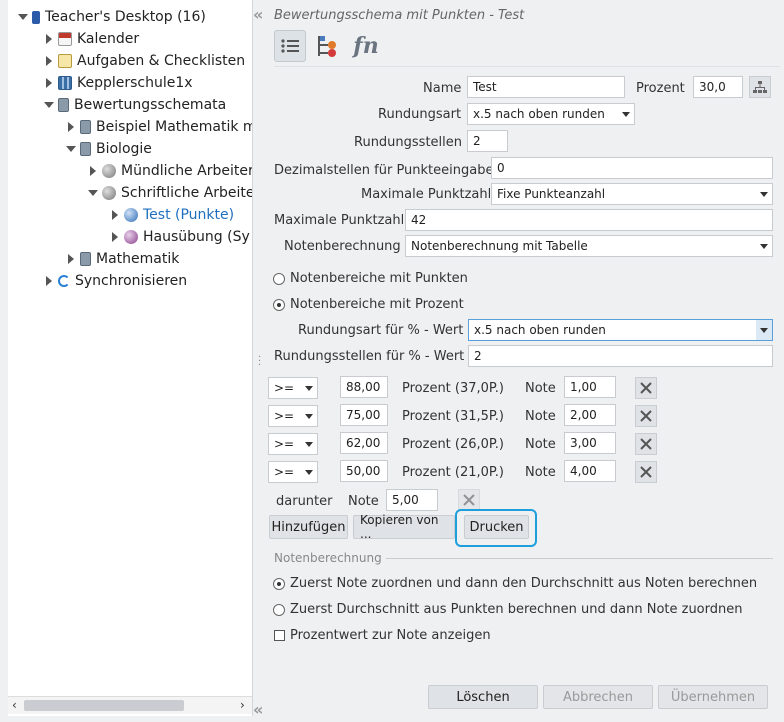 Image resolution: width=784 pixels, height=722 pixels. Describe the element at coordinates (115, 281) in the screenshot. I see `tree-item-synchronisieren: Synchronisieren` at that location.